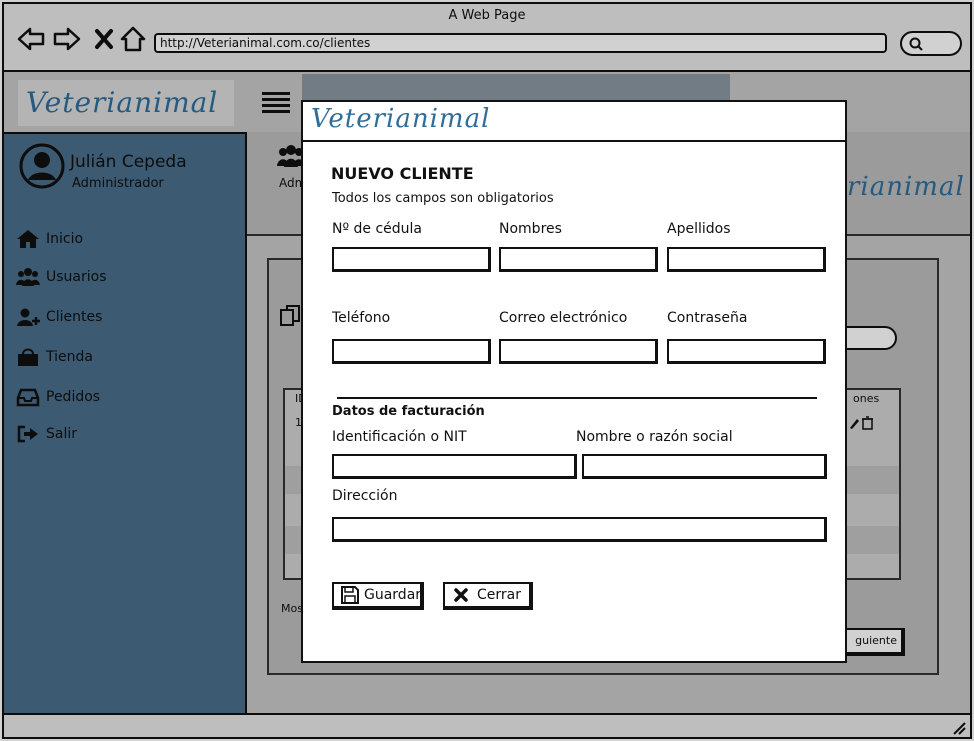 Image resolution: width=974 pixels, height=741 pixels. What do you see at coordinates (578, 351) in the screenshot?
I see `correo-input` at bounding box center [578, 351].